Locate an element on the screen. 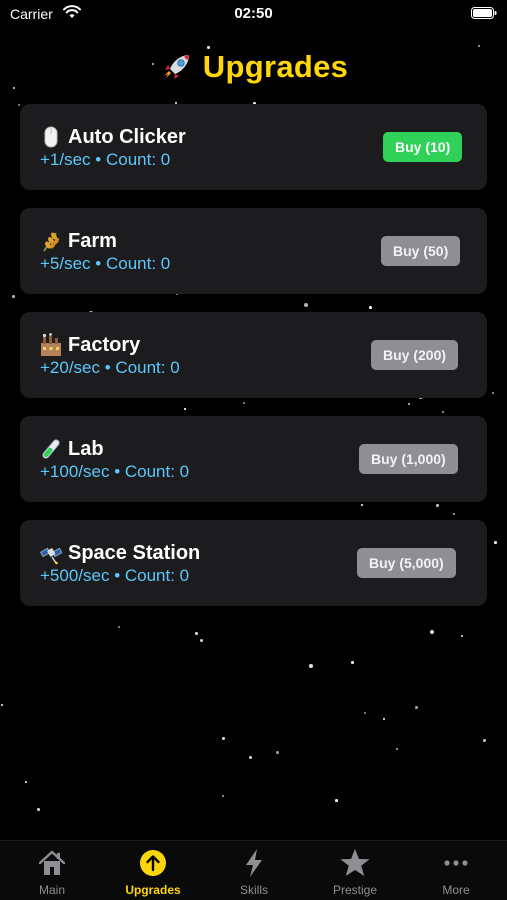 Image resolution: width=507 pixels, height=900 pixels. house-icon is located at coordinates (52, 862).